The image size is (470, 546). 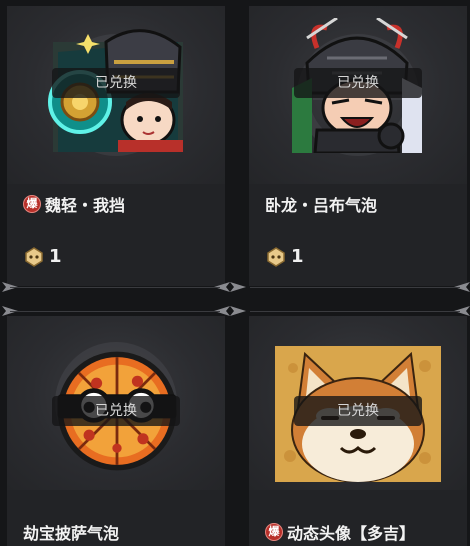 I want to click on card-info: 爆 魏轻・我挡 1, so click(x=116, y=235).